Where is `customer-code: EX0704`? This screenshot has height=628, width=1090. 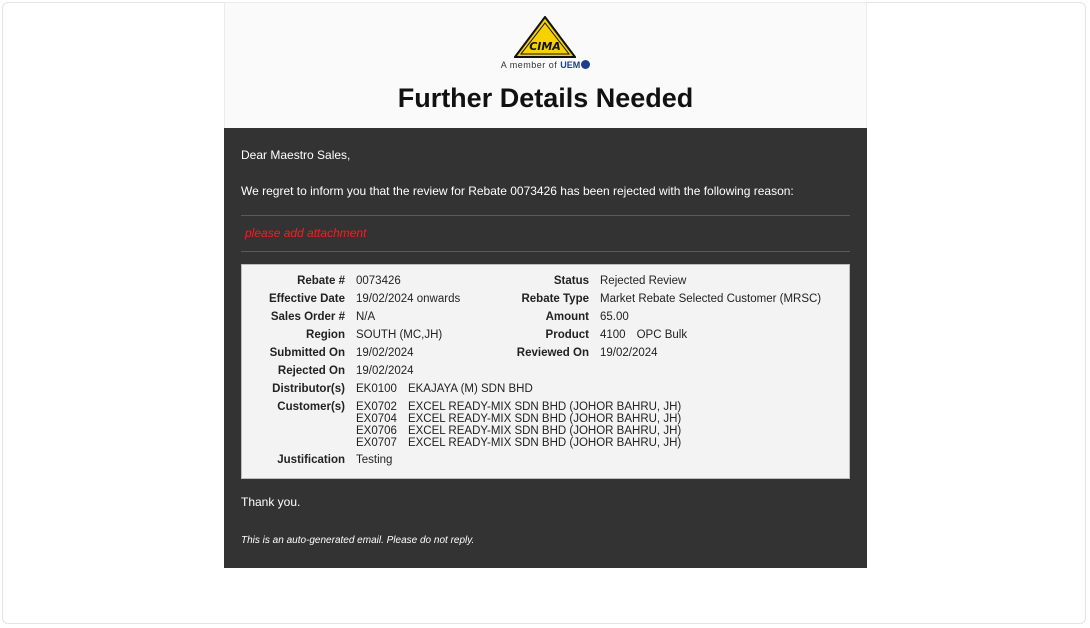
customer-code: EX0704 is located at coordinates (376, 419).